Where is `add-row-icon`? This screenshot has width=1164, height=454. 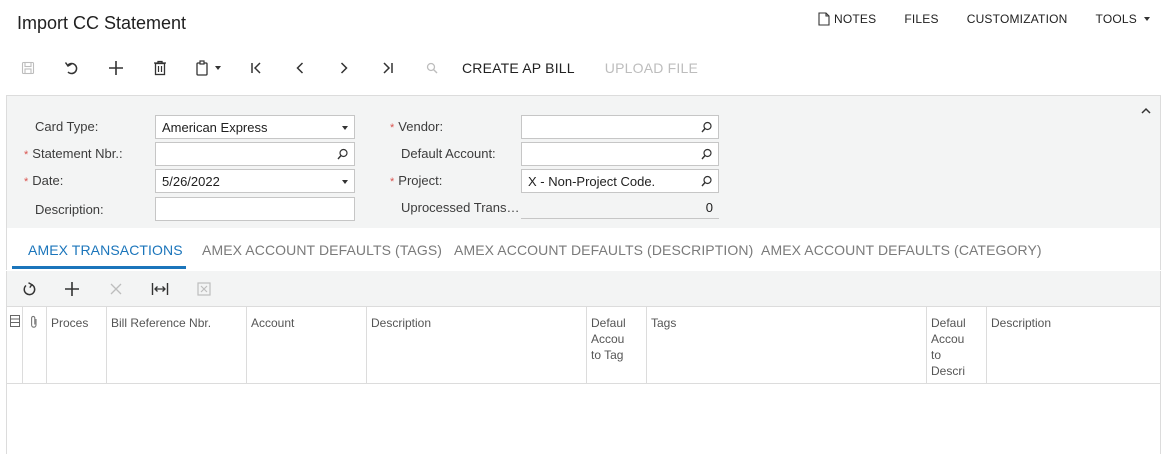 add-row-icon is located at coordinates (72, 289).